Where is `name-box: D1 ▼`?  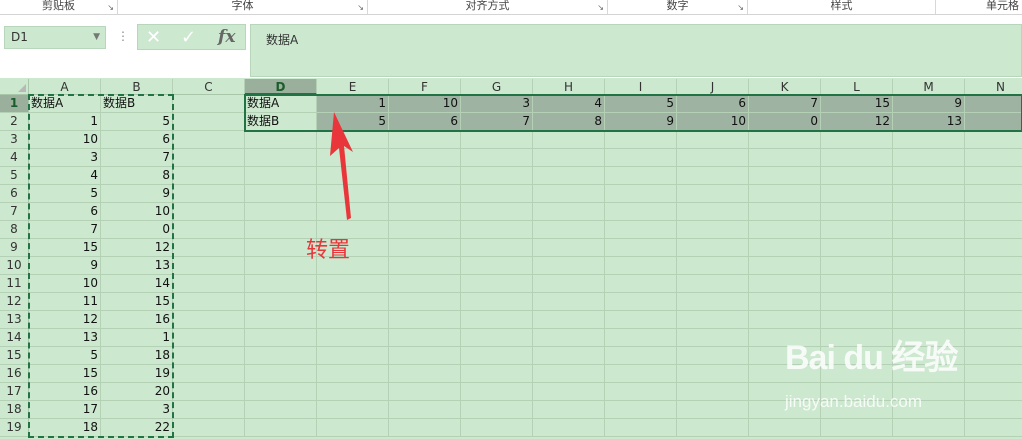 name-box: D1 ▼ is located at coordinates (55, 37).